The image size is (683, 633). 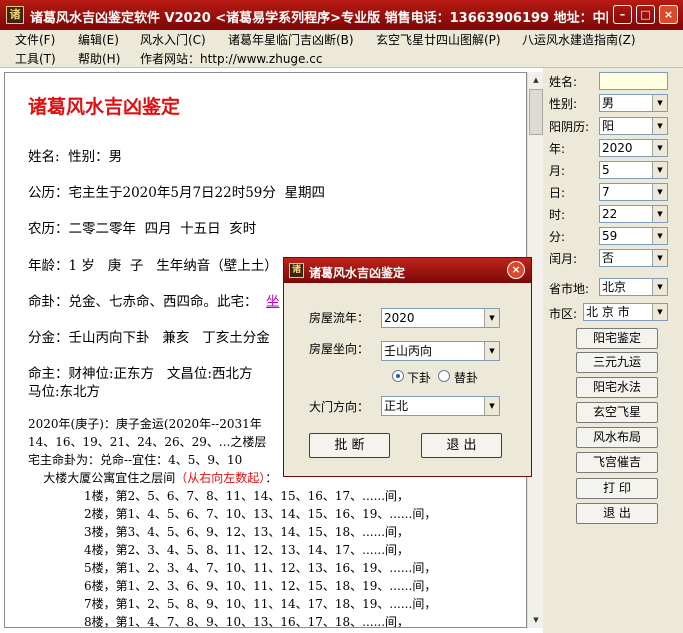 I want to click on floor-row: 1楼，第2、5、6、7、8、11、14、15、16、17、......间，, so click(x=247, y=496).